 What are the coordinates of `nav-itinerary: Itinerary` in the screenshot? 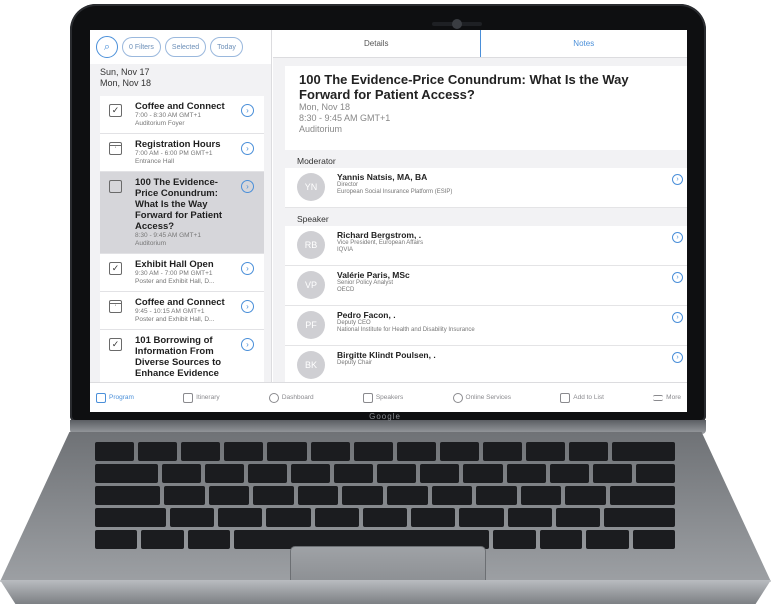 It's located at (201, 397).